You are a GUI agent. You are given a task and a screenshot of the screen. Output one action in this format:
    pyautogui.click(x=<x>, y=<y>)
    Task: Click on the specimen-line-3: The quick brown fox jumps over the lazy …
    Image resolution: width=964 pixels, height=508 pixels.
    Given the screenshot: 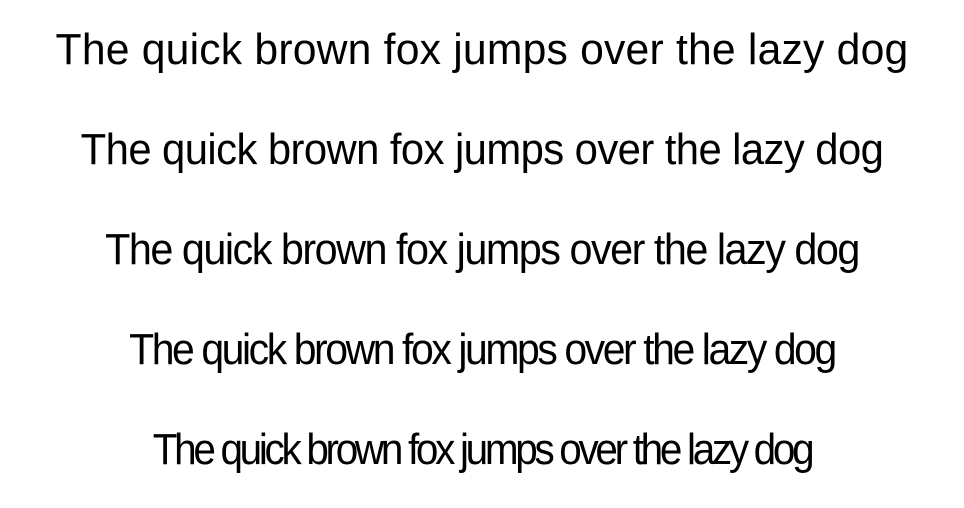 What is the action you would take?
    pyautogui.click(x=482, y=249)
    